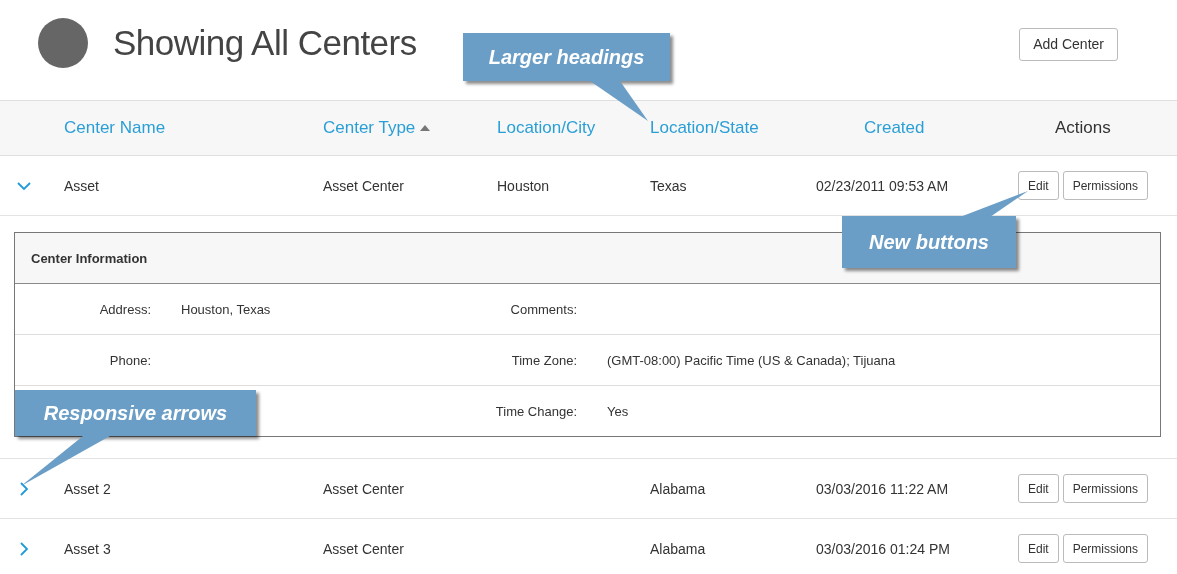 The width and height of the screenshot is (1177, 574). What do you see at coordinates (88, 488) in the screenshot?
I see `table-cell-text: Asset 2` at bounding box center [88, 488].